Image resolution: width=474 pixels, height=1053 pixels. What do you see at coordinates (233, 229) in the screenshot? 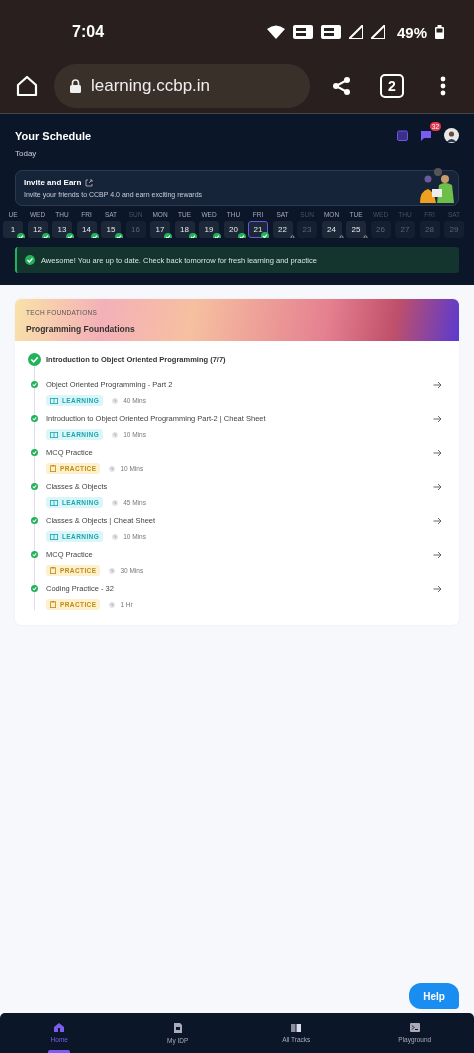
I see `date-button: 20` at bounding box center [233, 229].